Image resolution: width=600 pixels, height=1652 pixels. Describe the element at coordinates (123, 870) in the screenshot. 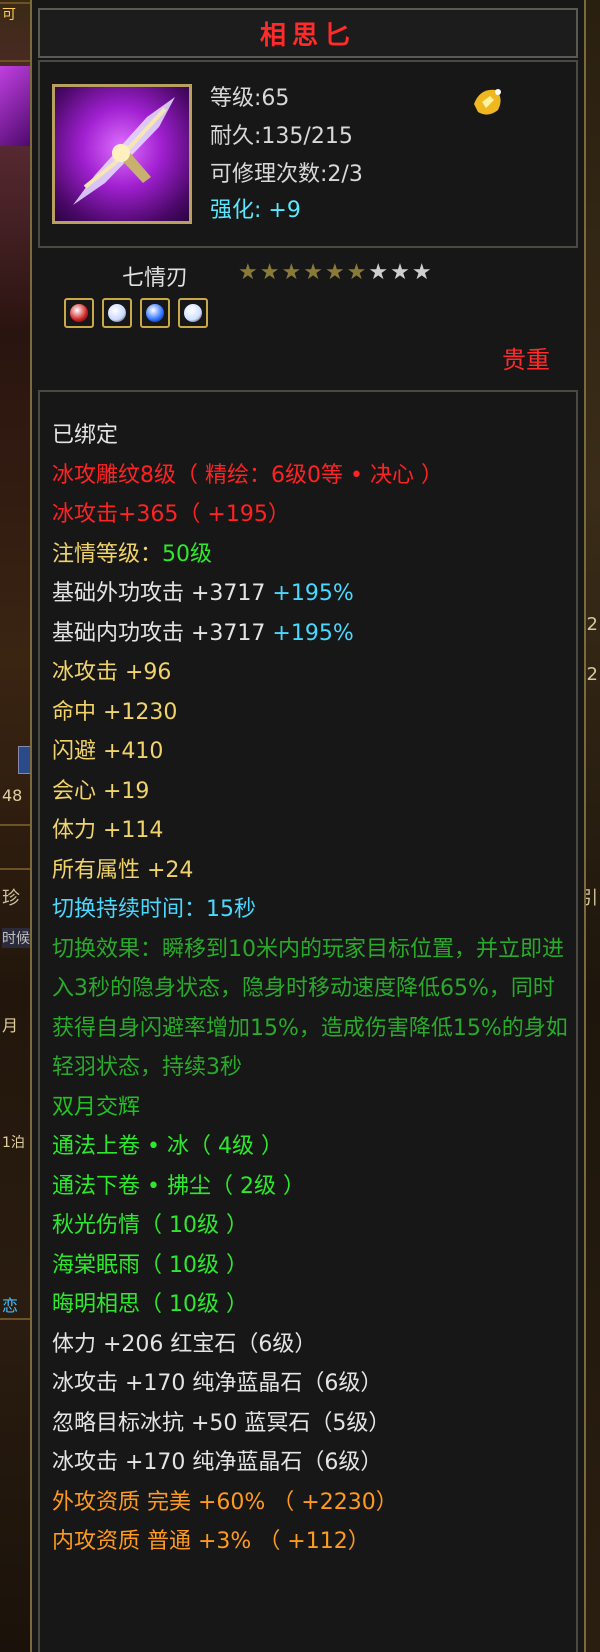

I see `attribute-line: 所有属性 +24` at that location.